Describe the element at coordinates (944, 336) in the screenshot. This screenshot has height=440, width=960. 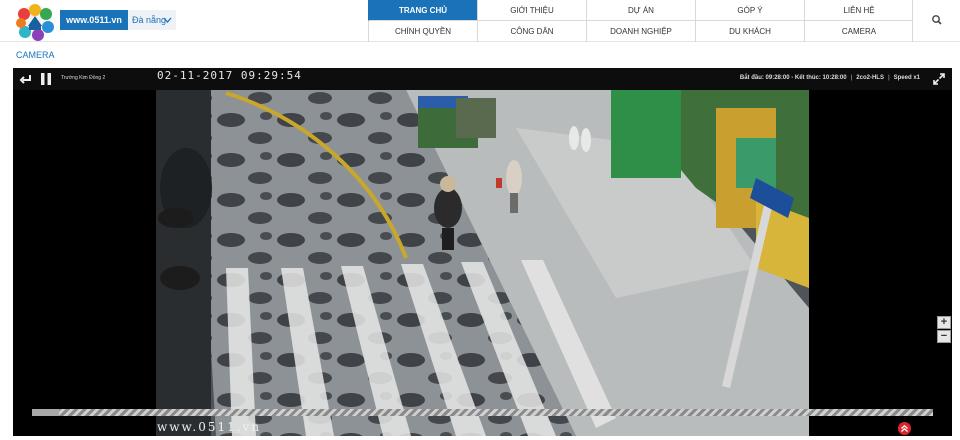
I see `zoom-out-button: −` at that location.